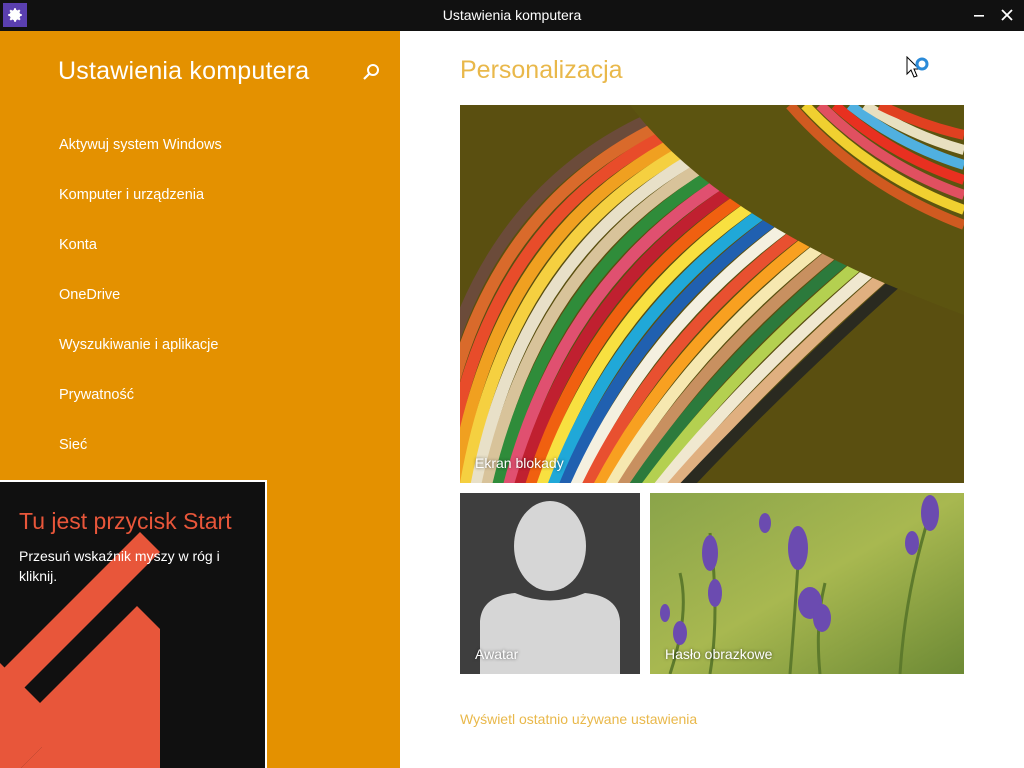 This screenshot has height=768, width=1024. I want to click on title-bar: Ustawienia komputera, so click(512, 15).